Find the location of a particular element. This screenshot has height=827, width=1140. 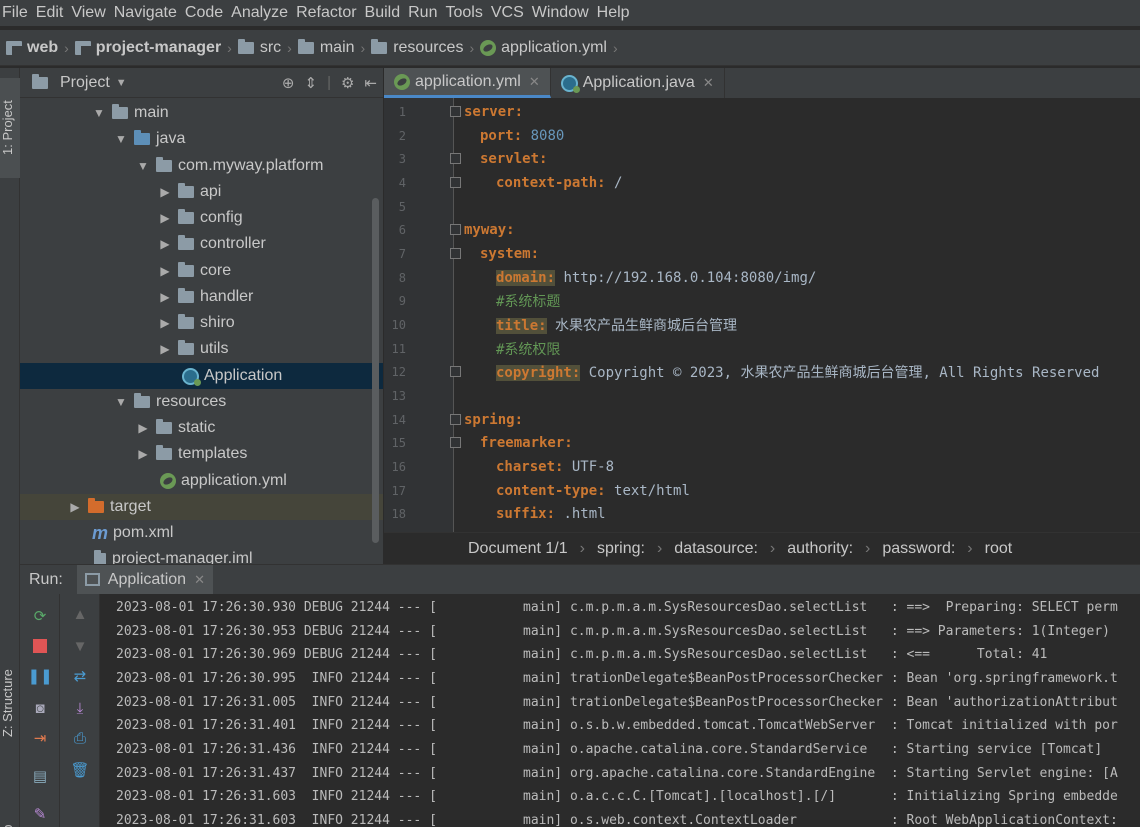

tool-window-structure-tab: Z: Structure is located at coordinates (10, 703).